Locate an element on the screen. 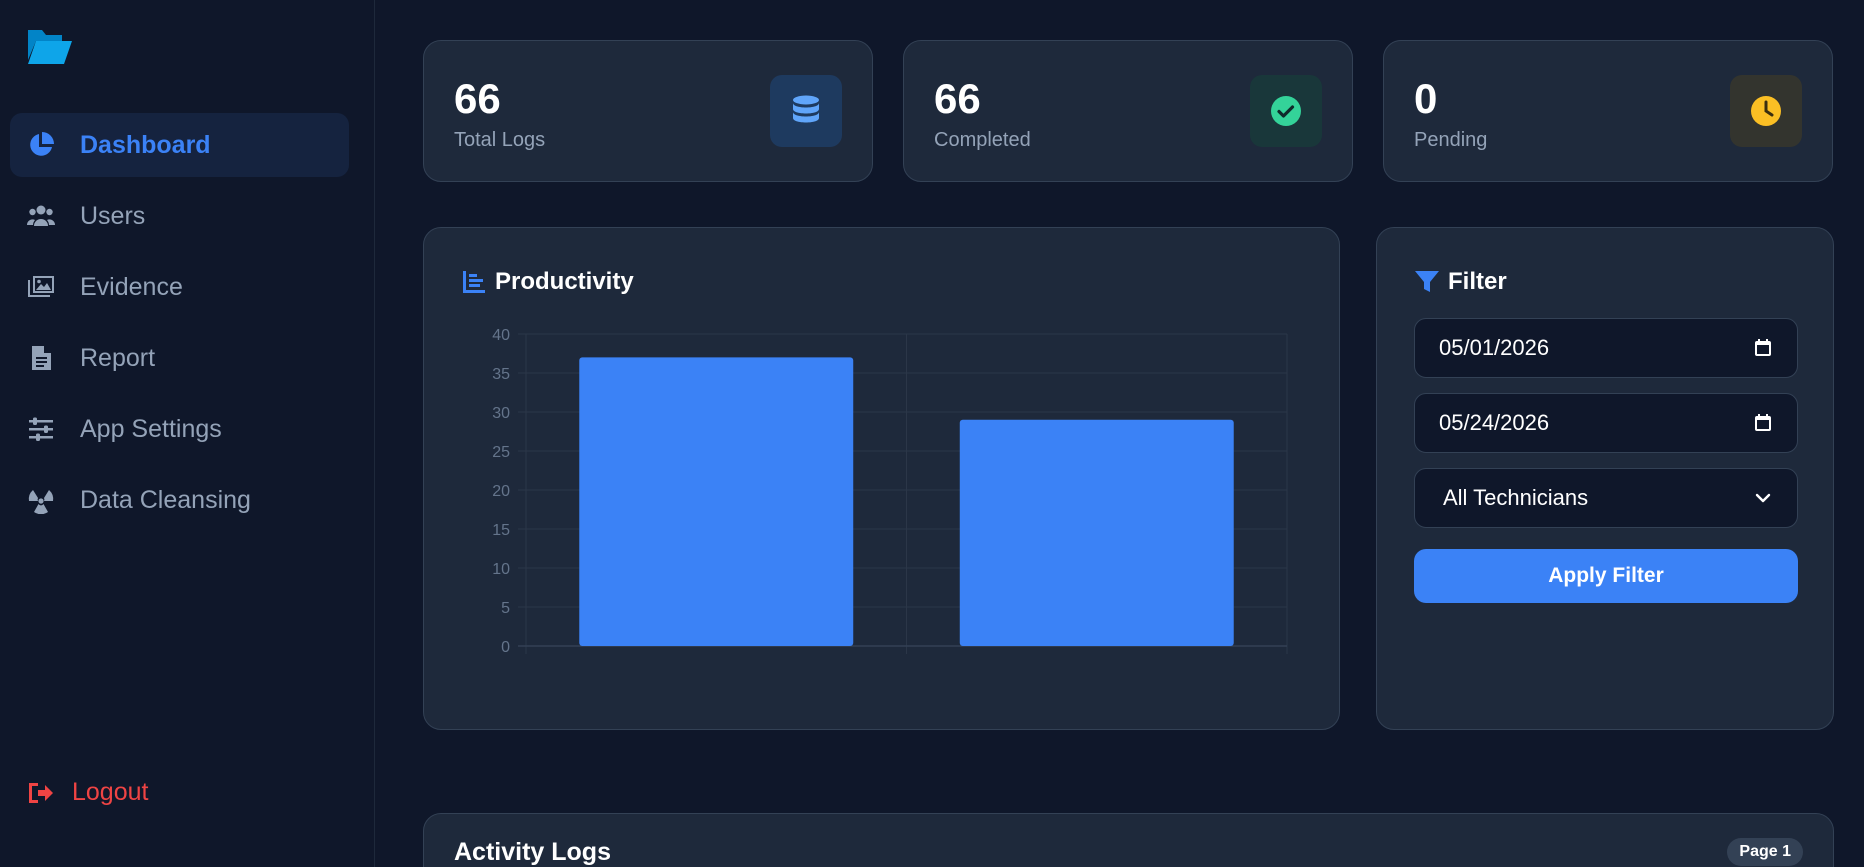 This screenshot has height=867, width=1864. productivity-title-text: Productivity is located at coordinates (564, 281).